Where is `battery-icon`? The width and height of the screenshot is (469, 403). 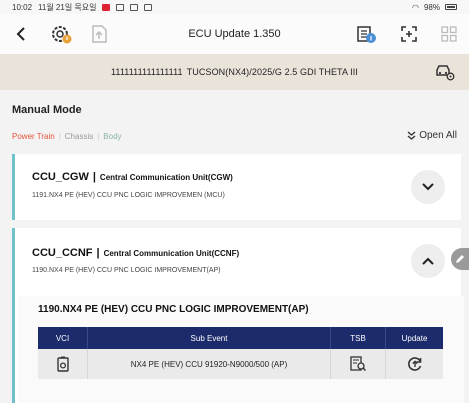 battery-icon is located at coordinates (451, 7).